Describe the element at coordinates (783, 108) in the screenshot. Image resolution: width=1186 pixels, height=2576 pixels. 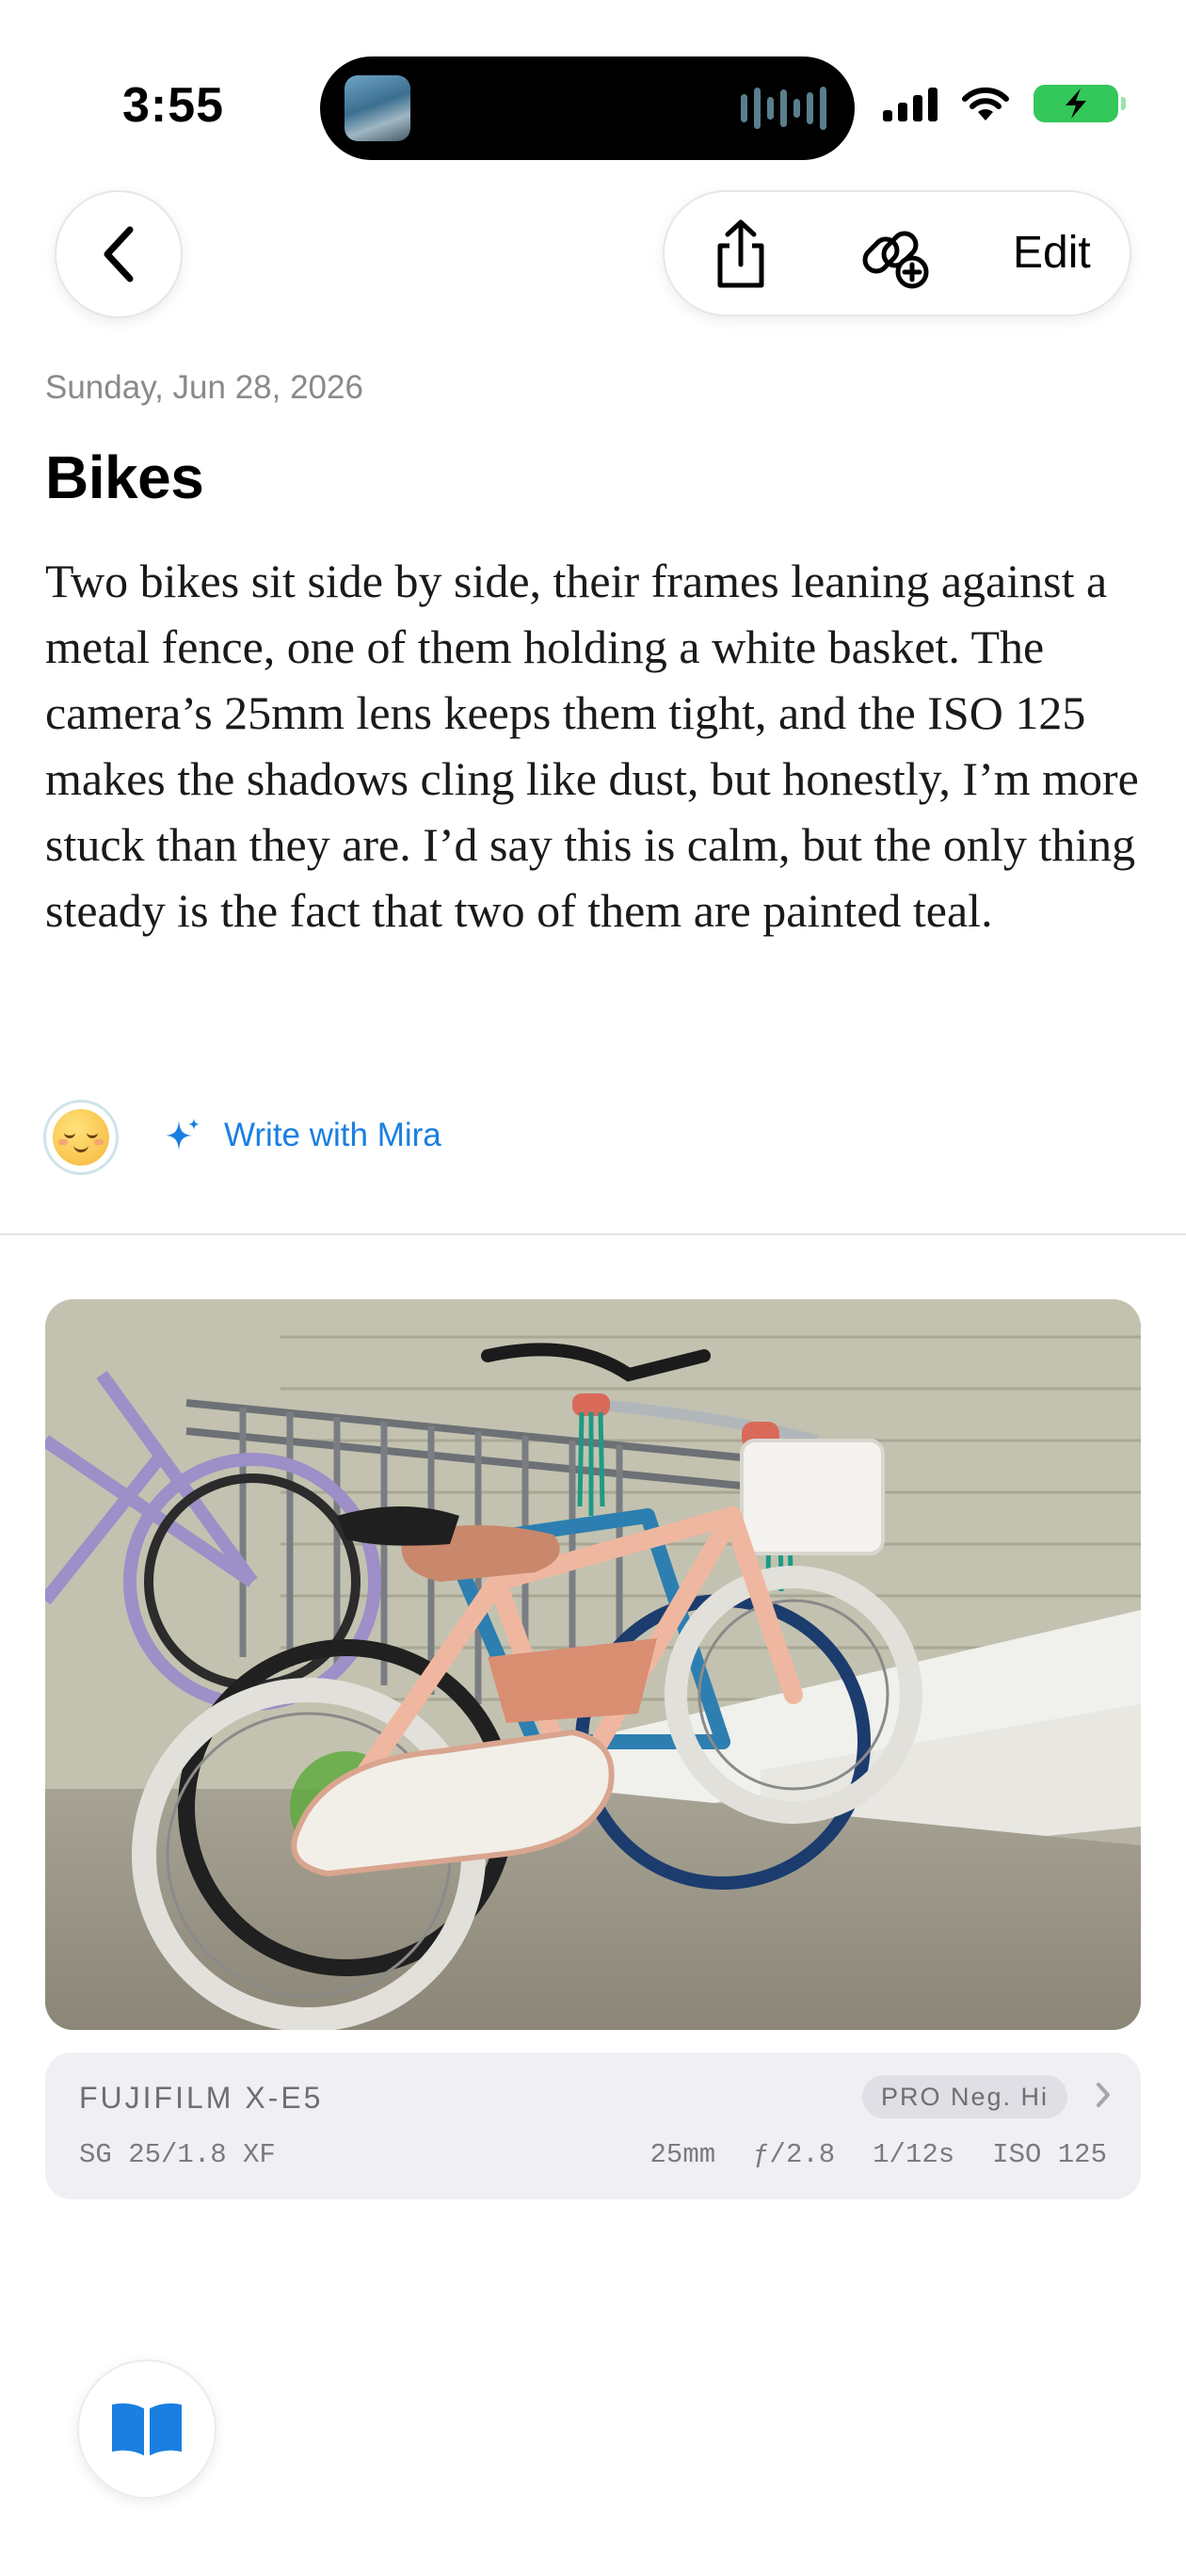
I see `audio-waveform-icon` at that location.